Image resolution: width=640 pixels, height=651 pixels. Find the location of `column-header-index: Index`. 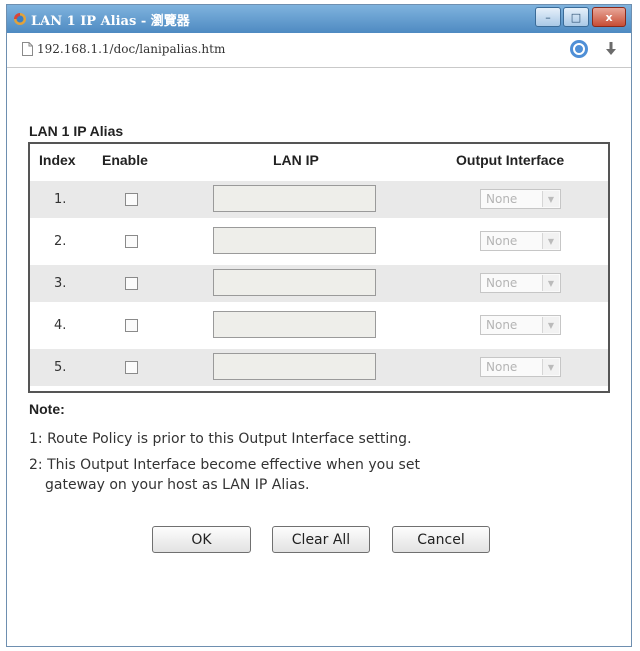

column-header-index: Index is located at coordinates (57, 160).